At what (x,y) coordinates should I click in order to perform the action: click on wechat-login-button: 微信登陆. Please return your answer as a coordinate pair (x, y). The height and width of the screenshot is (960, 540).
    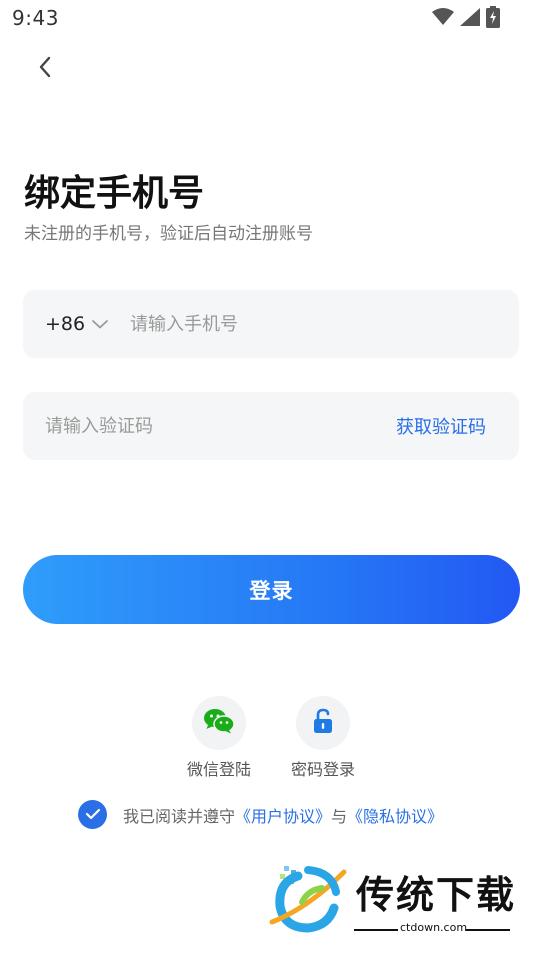
    Looking at the image, I should click on (219, 738).